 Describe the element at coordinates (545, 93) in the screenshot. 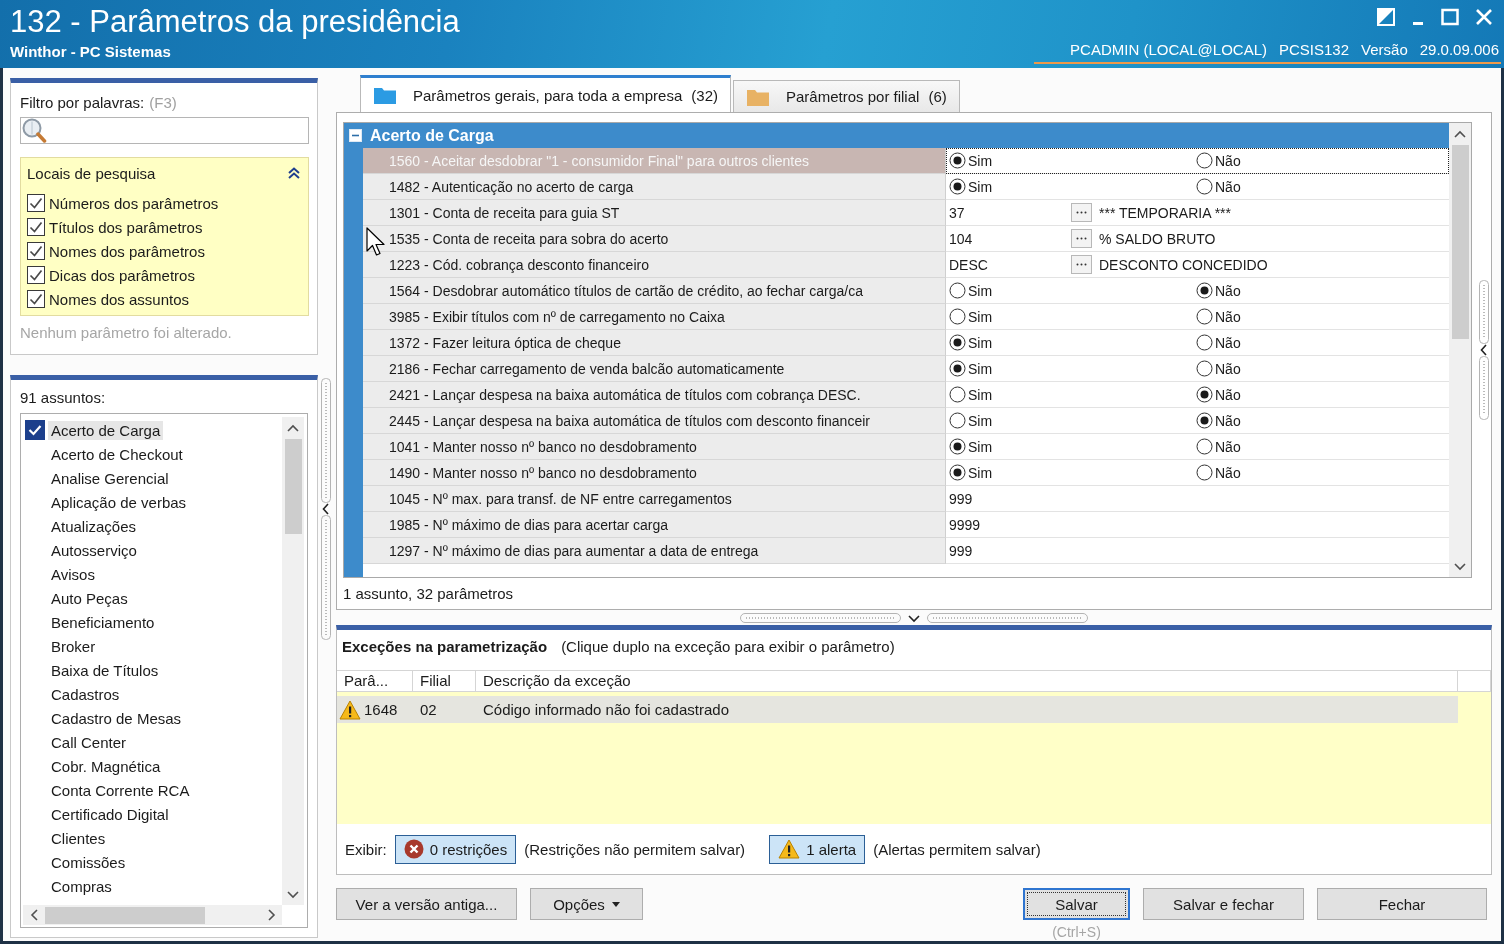

I see `tab: Parâmetros gerais, para toda a empresa (32)` at that location.